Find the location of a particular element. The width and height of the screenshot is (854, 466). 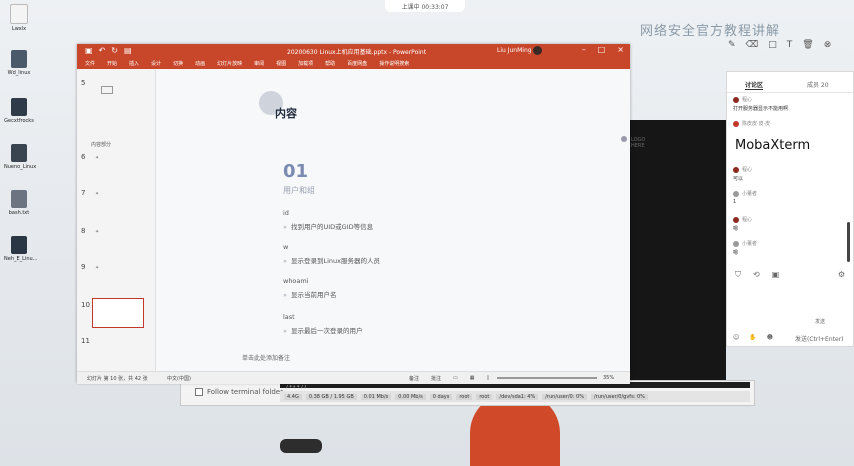

desktop-icon-bash: bash.txt is located at coordinates (19, 203).